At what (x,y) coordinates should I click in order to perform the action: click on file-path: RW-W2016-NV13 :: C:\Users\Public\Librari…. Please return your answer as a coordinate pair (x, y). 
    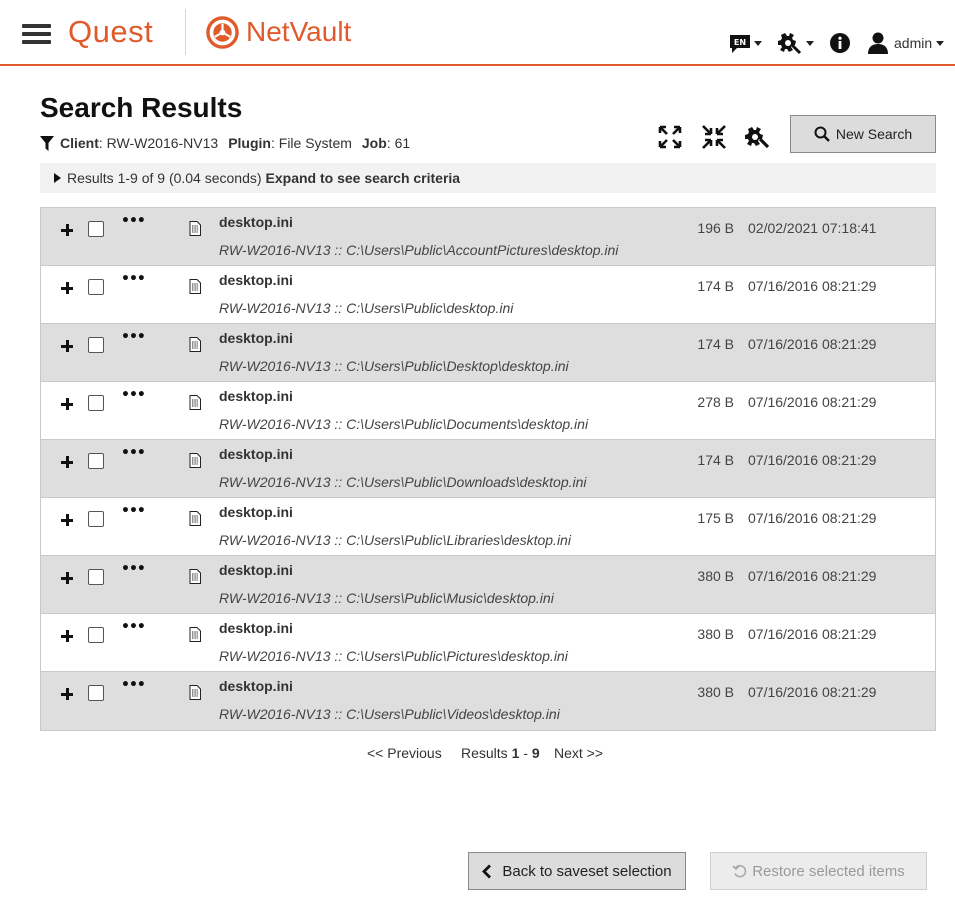
    Looking at the image, I should click on (395, 540).